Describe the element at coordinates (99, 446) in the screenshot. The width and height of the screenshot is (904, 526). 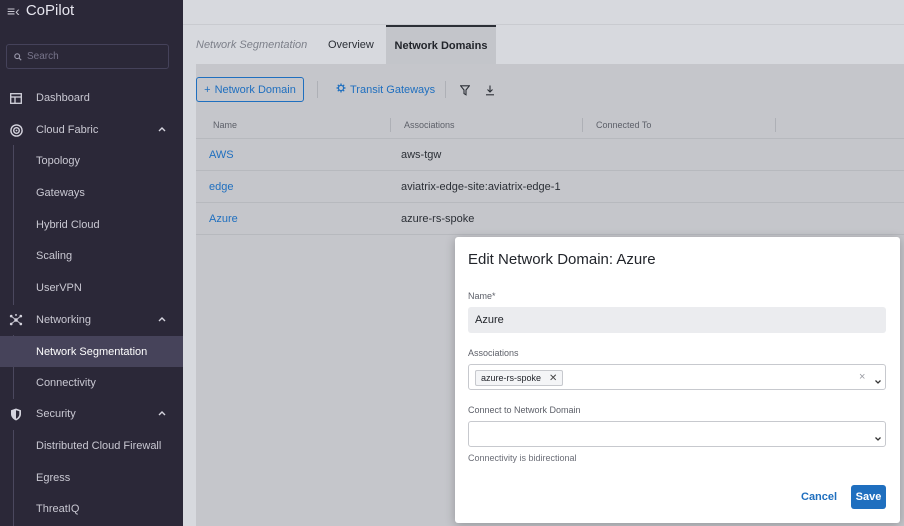
I see `sidebar-item-label: Distributed Cloud Firewall` at that location.